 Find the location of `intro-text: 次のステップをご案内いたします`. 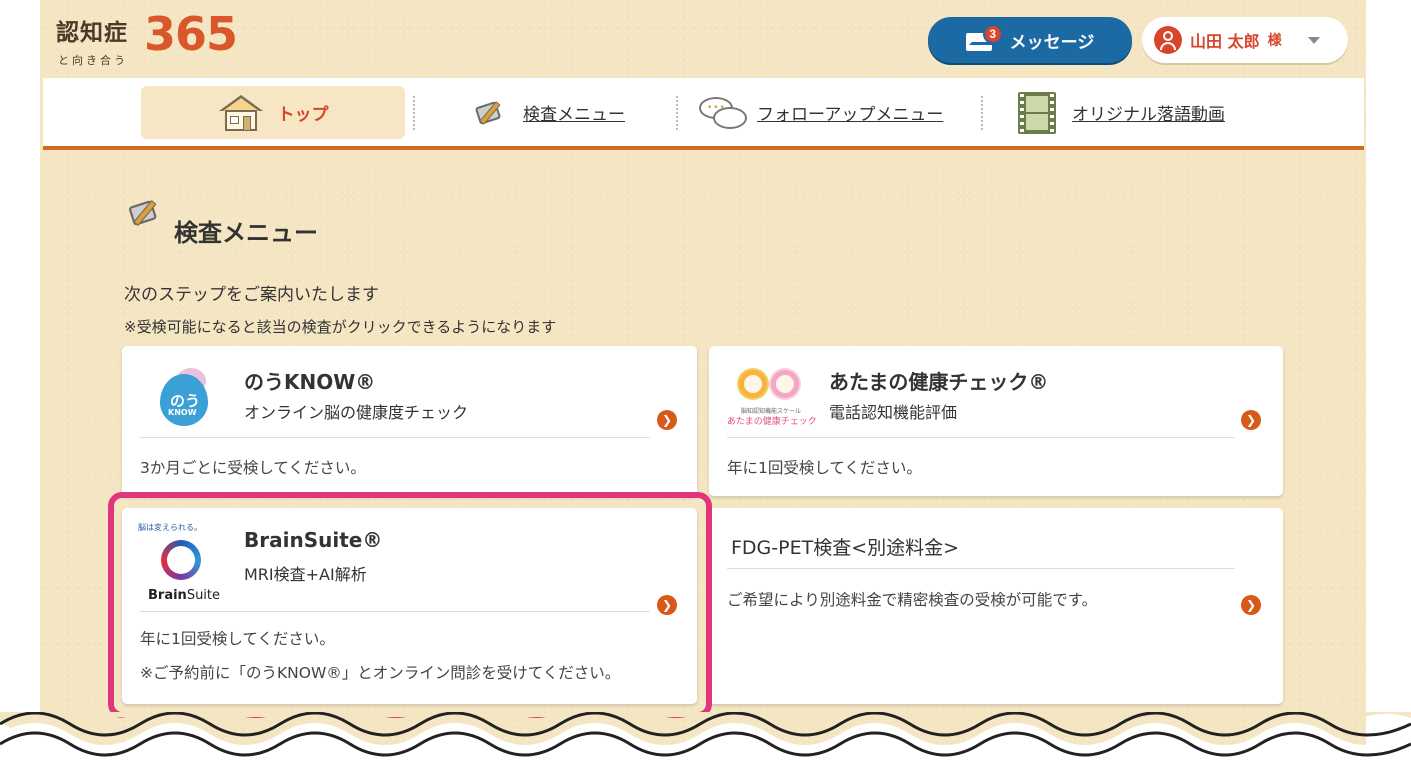

intro-text: 次のステップをご案内いたします is located at coordinates (251, 295).